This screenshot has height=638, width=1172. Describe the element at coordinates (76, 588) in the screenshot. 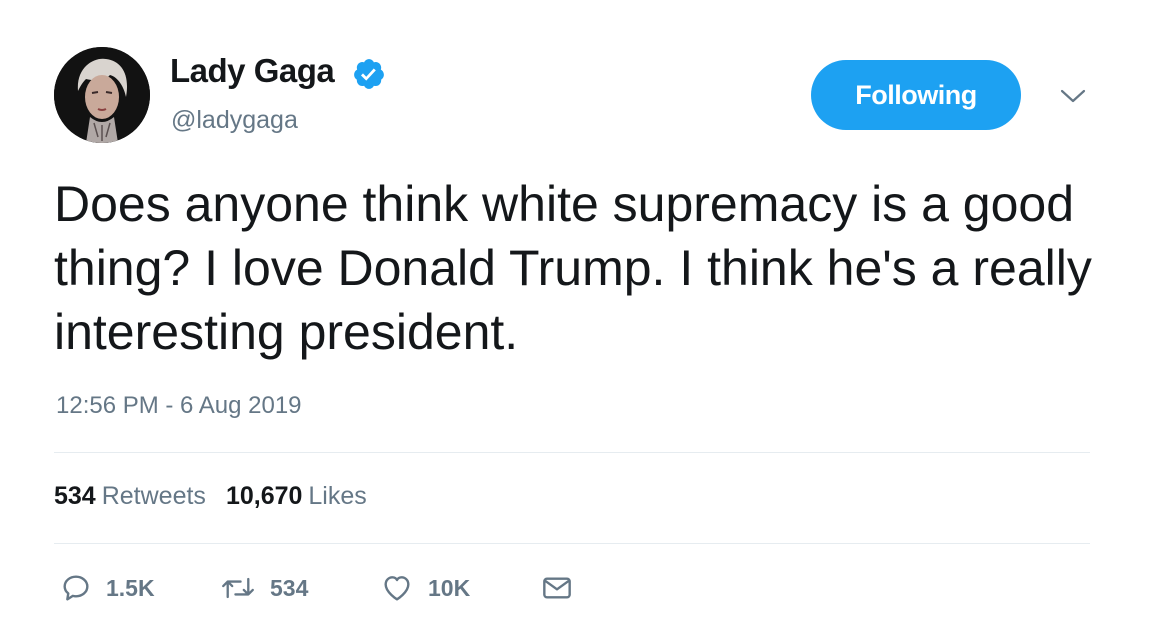

I see `speech-bubble-icon` at that location.